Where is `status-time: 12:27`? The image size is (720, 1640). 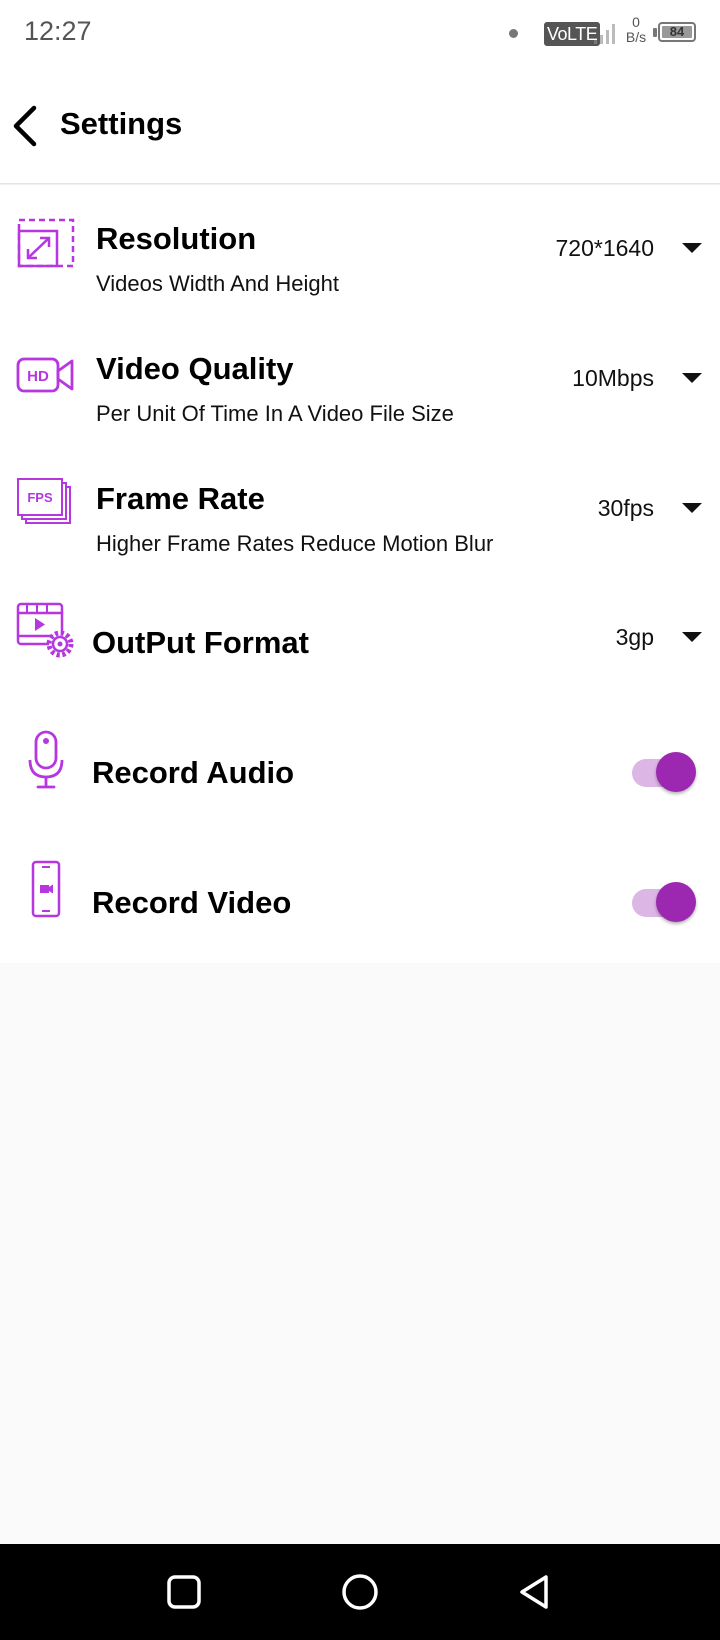 status-time: 12:27 is located at coordinates (58, 31).